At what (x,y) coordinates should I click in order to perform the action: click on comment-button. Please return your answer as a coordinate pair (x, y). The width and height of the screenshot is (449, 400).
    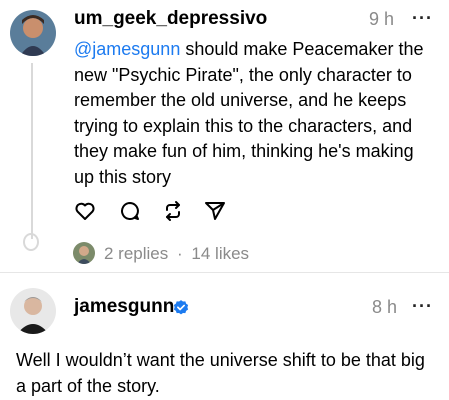
    Looking at the image, I should click on (130, 211).